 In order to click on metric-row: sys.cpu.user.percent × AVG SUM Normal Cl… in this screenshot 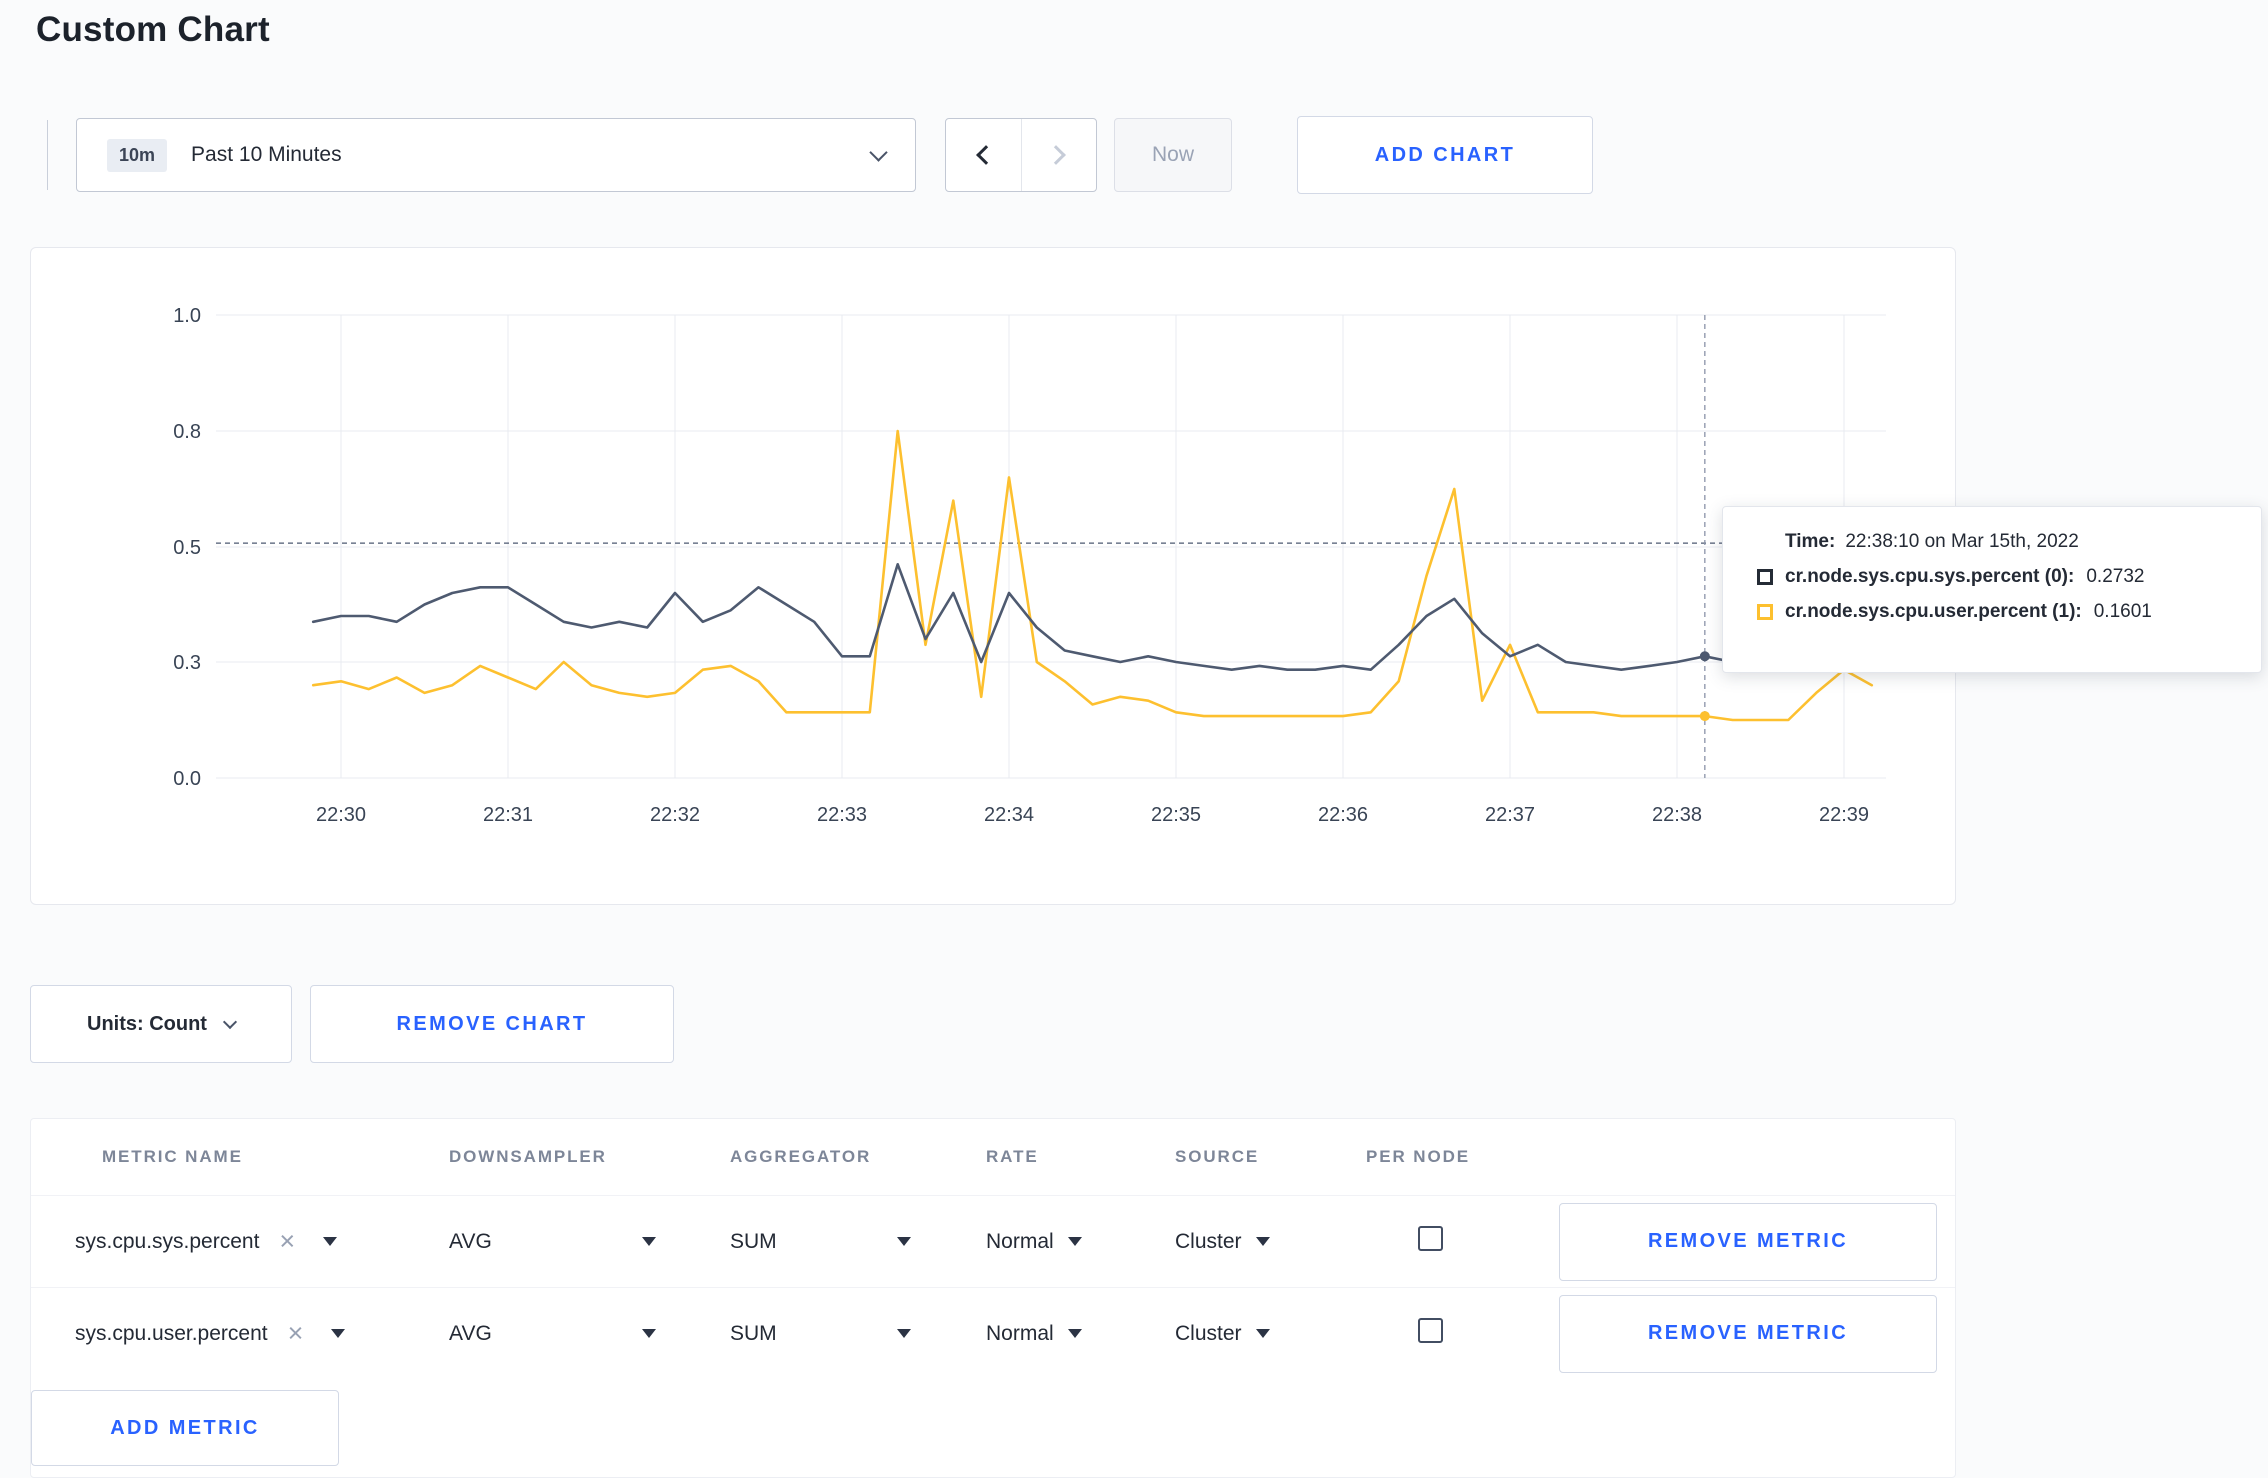, I will do `click(993, 1333)`.